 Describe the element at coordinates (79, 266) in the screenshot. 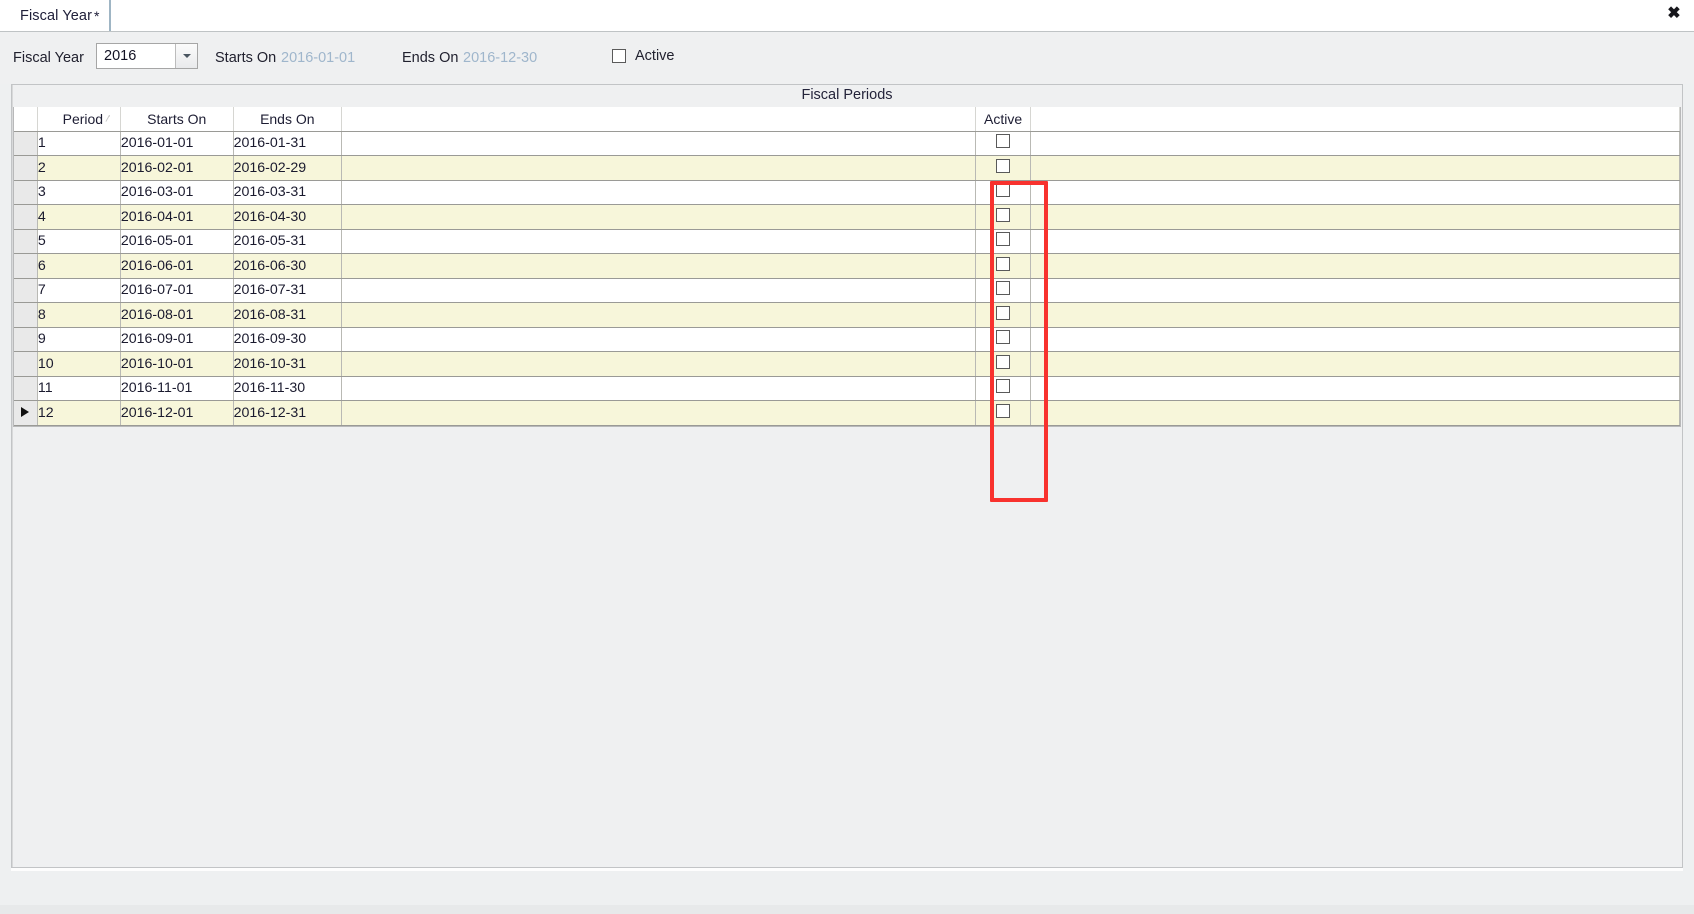

I see `cell-period: 6` at that location.